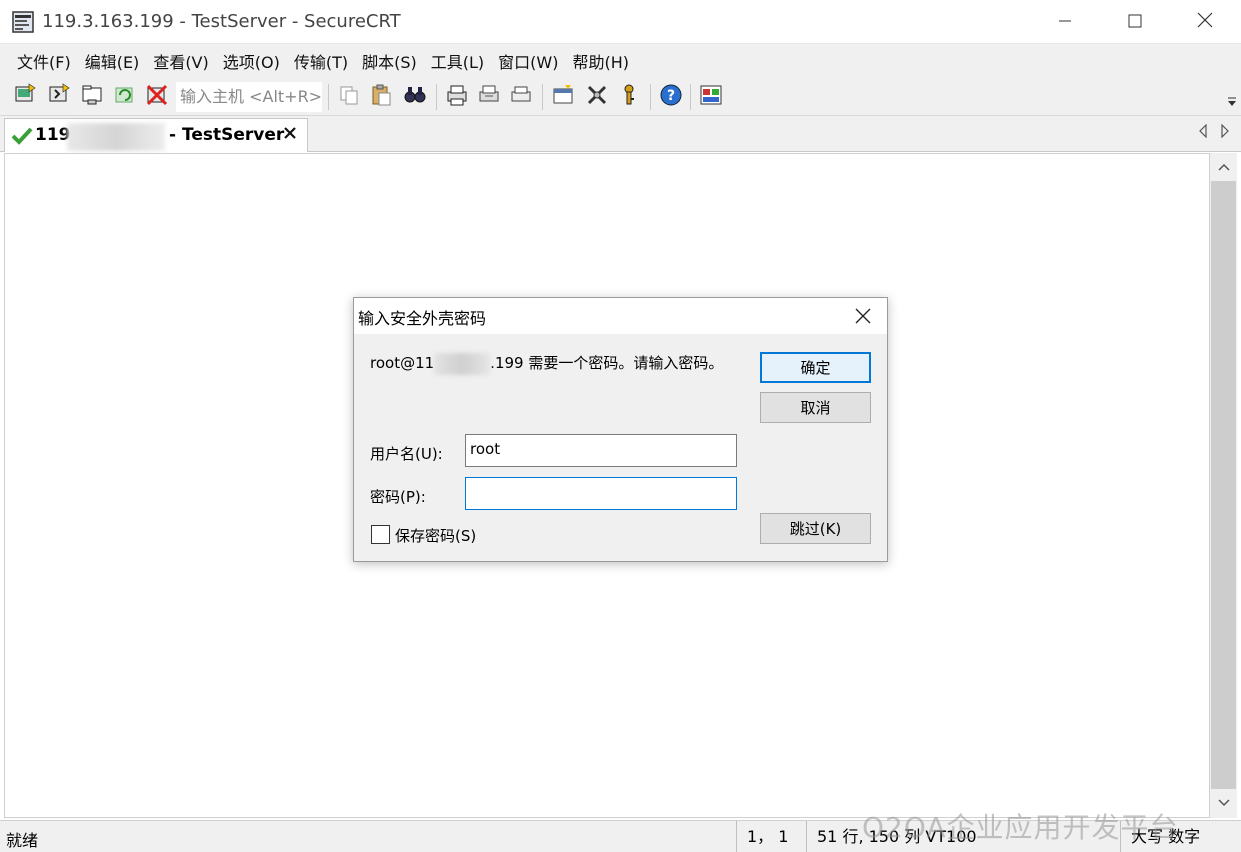 This screenshot has height=852, width=1241. I want to click on sftp-icon, so click(711, 97).